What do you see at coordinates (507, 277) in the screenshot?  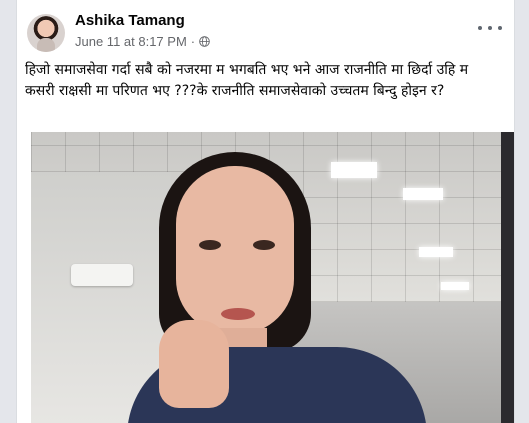 I see `photo-edge` at bounding box center [507, 277].